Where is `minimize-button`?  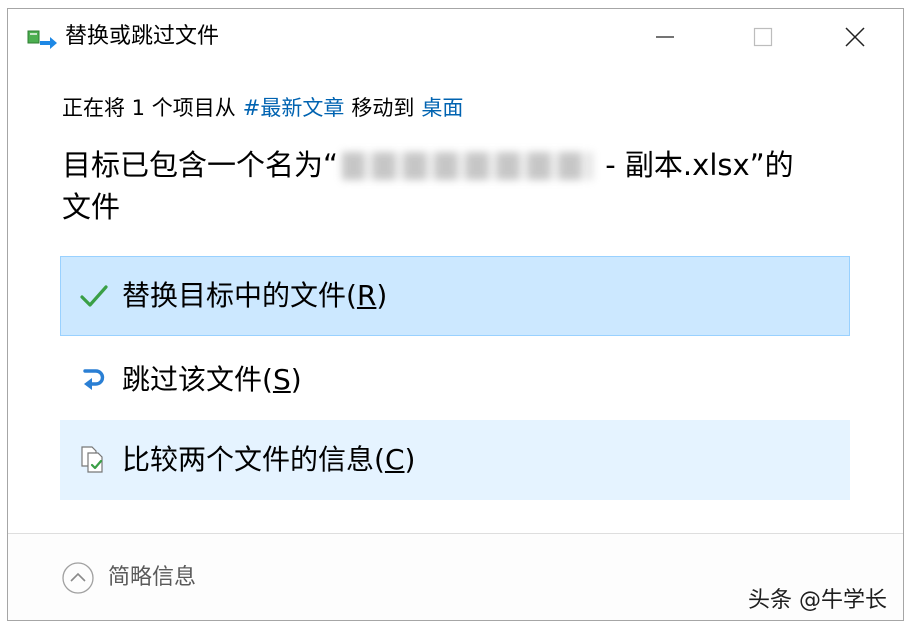 minimize-button is located at coordinates (665, 37).